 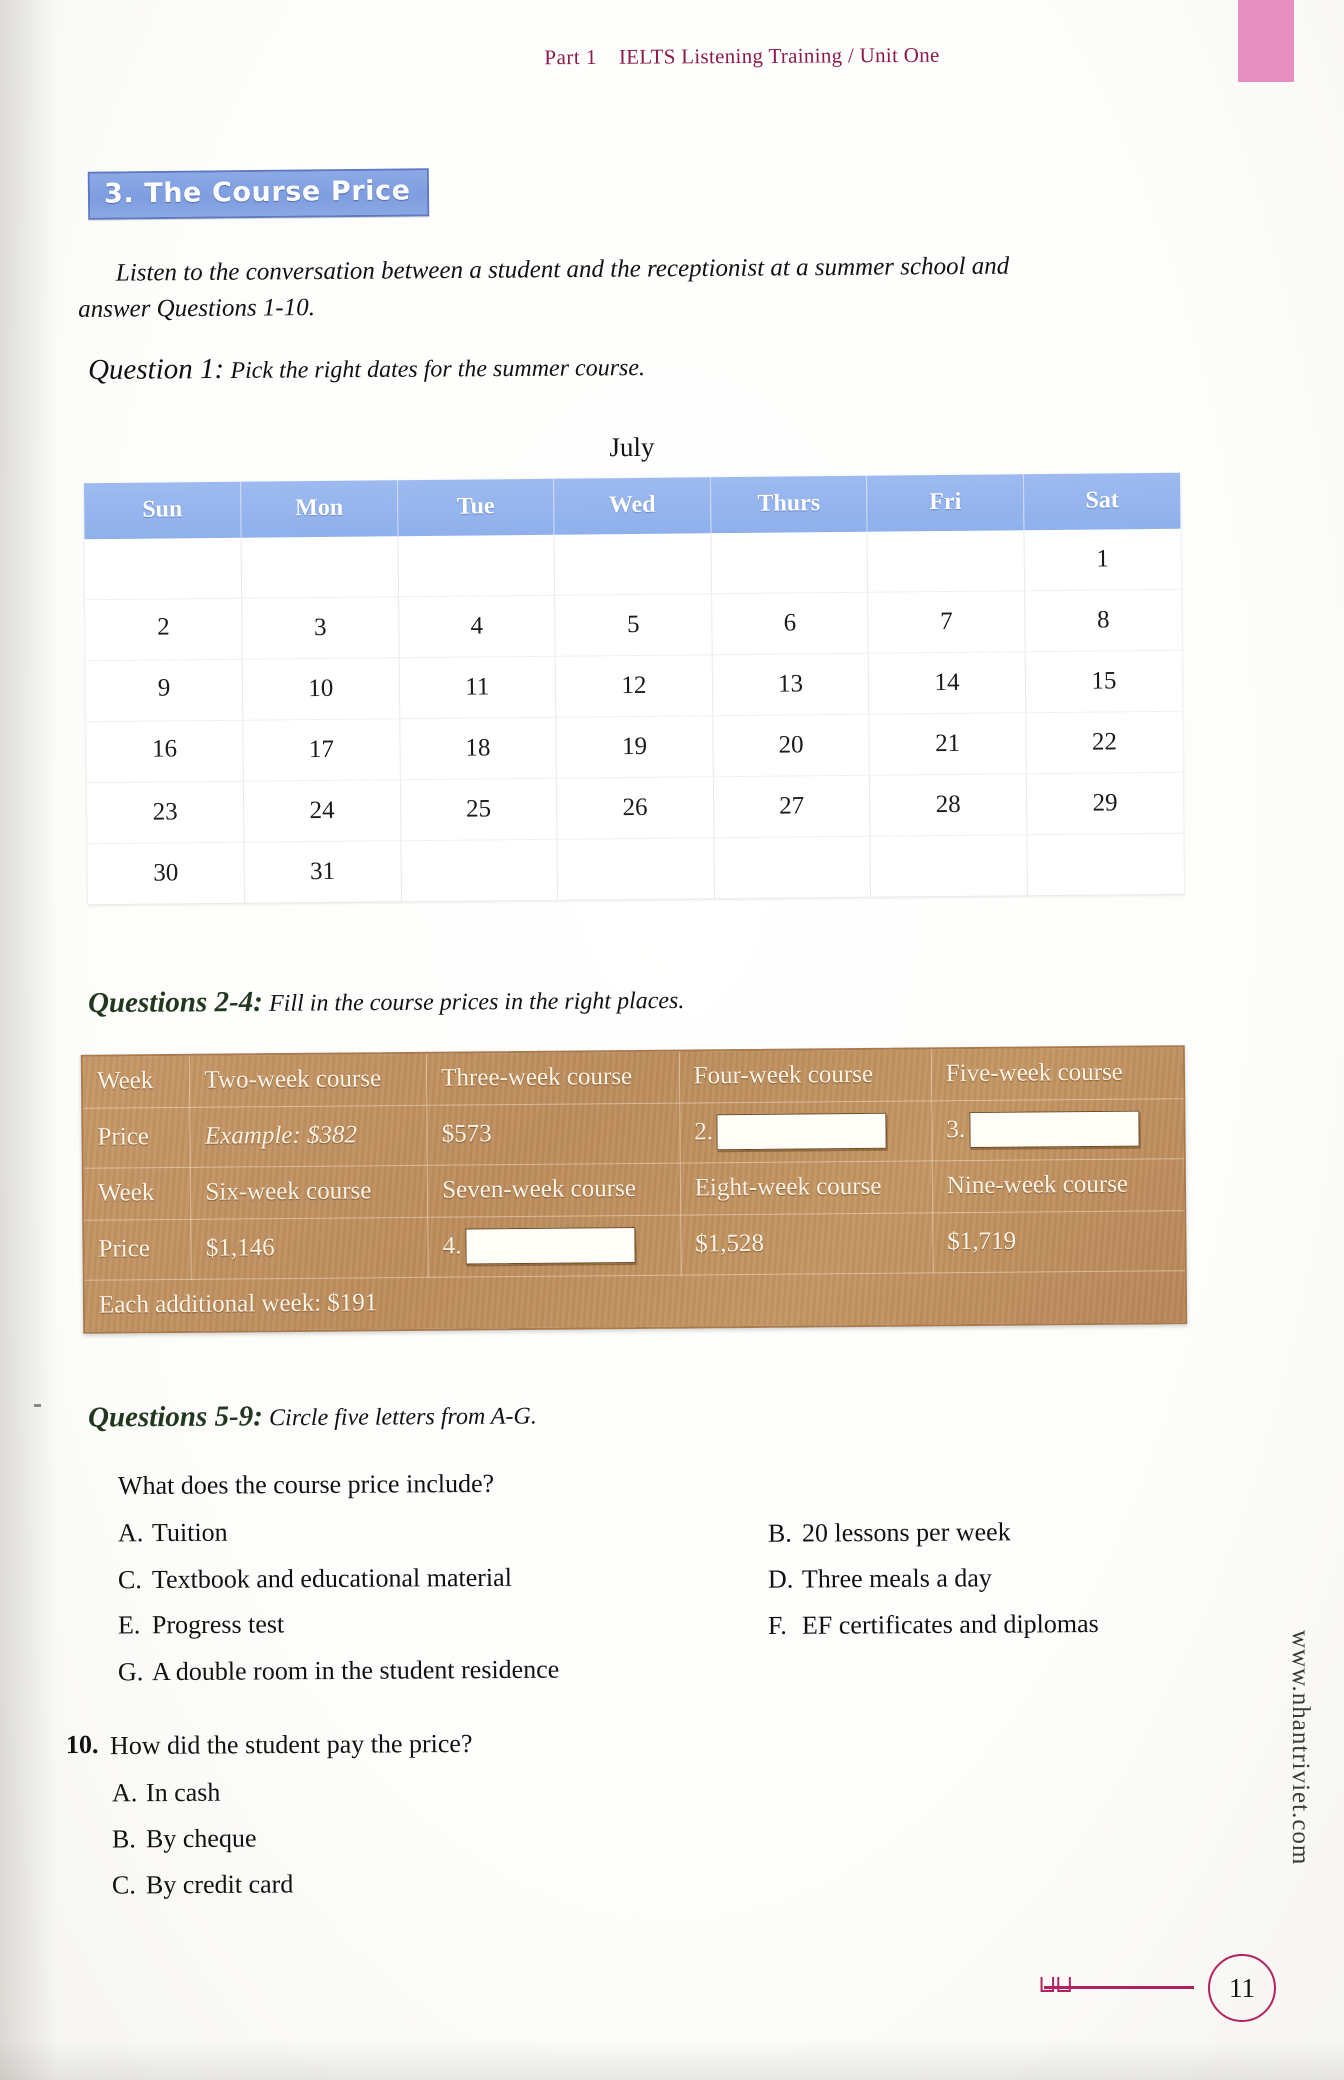 I want to click on price-seven-week-blank: 4., so click(x=554, y=1246).